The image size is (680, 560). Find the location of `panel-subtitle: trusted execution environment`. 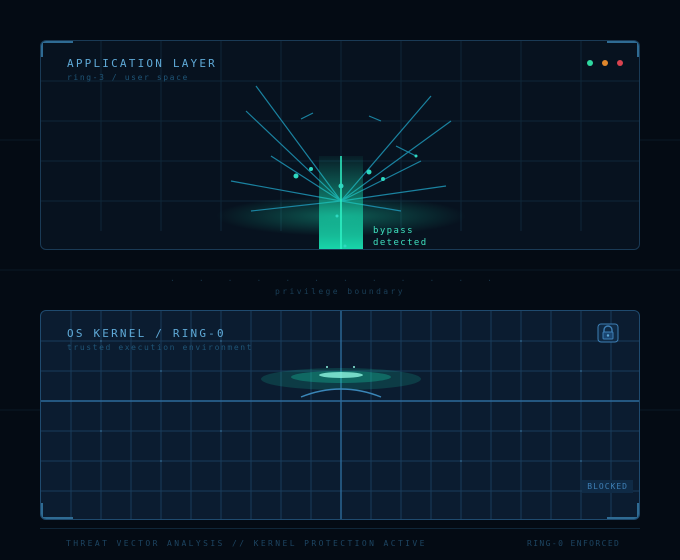

panel-subtitle: trusted execution environment is located at coordinates (160, 347).